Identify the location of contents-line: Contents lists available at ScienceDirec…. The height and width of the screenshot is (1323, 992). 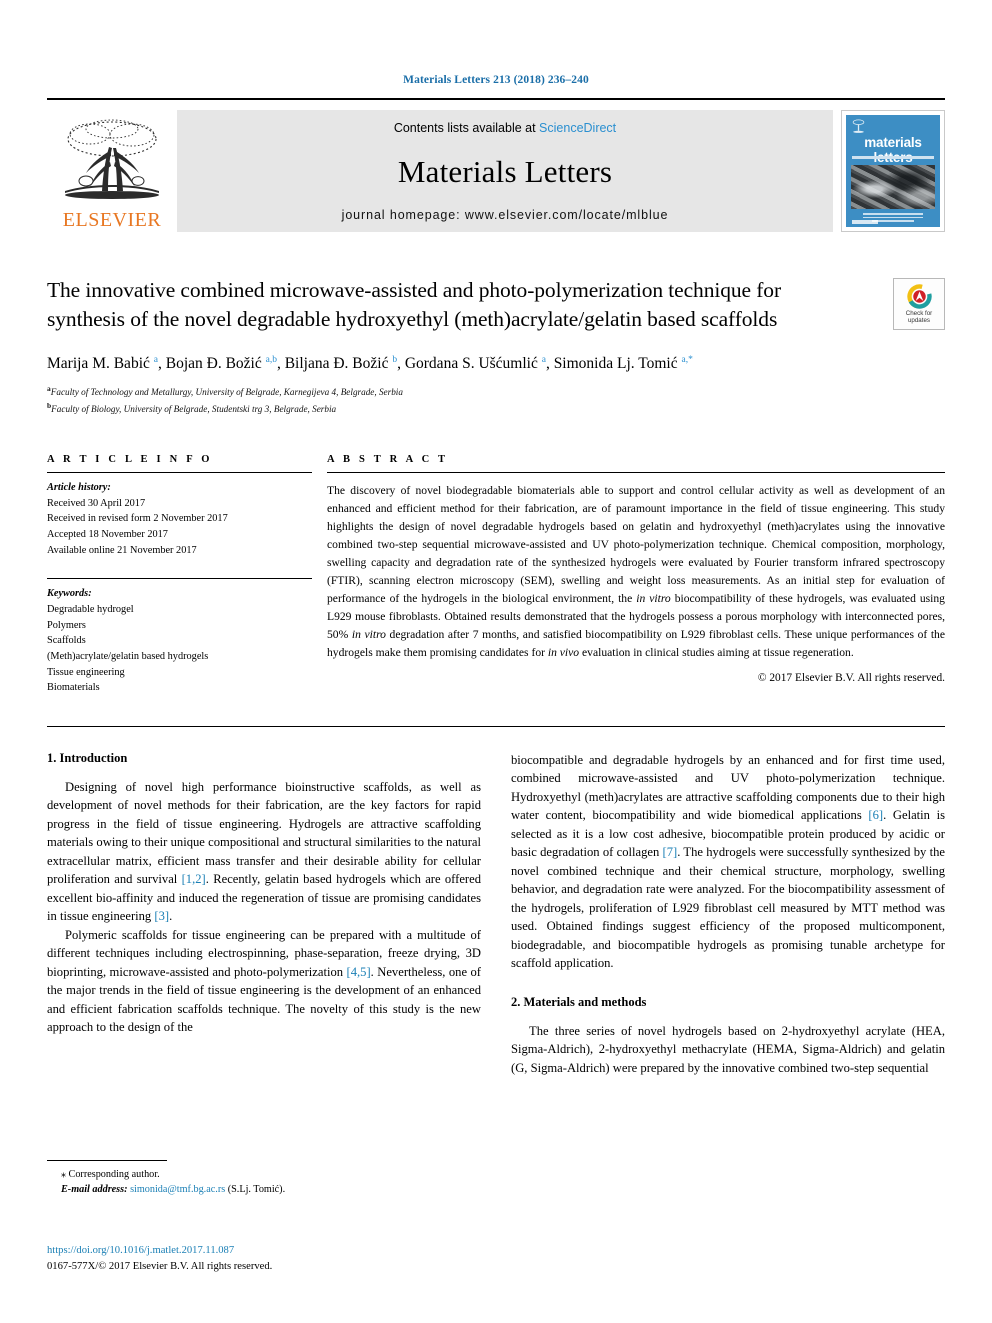
(505, 128).